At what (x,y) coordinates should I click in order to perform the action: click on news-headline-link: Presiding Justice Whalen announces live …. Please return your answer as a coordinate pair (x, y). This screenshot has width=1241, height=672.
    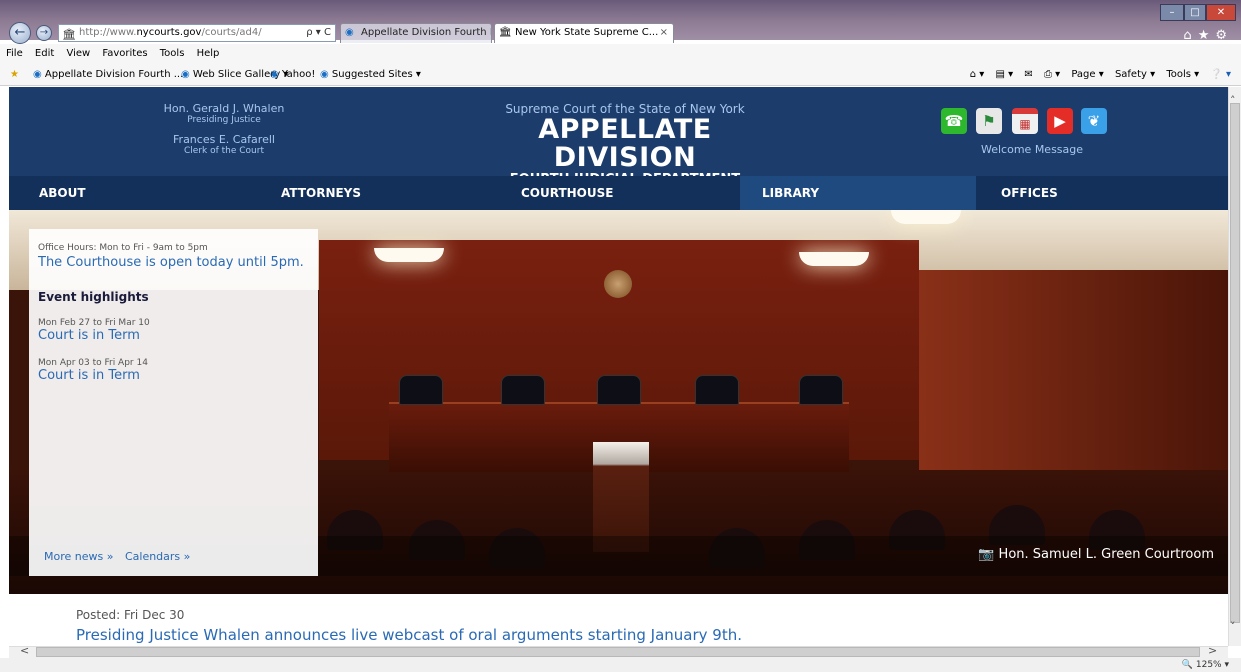
    Looking at the image, I should click on (409, 635).